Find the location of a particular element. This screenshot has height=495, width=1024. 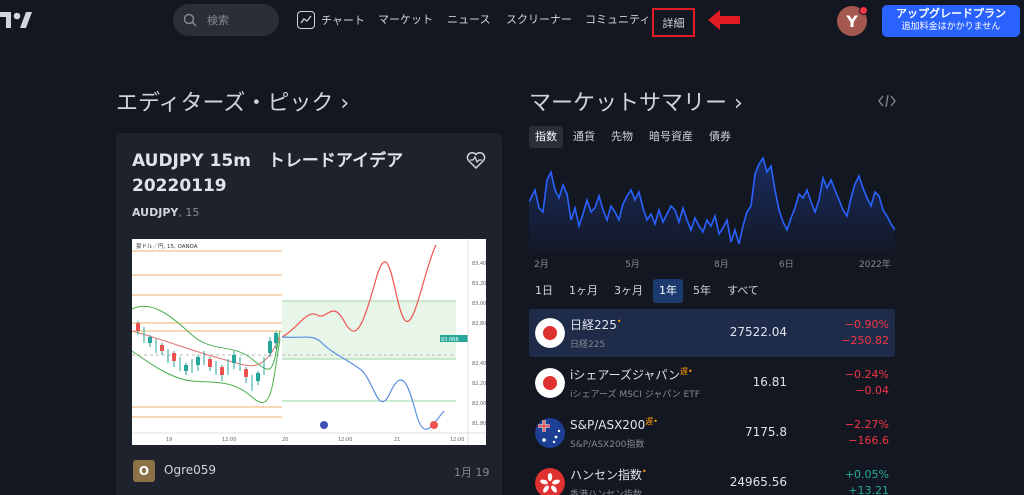

quote-name-text: ハンセン指数 is located at coordinates (606, 475).